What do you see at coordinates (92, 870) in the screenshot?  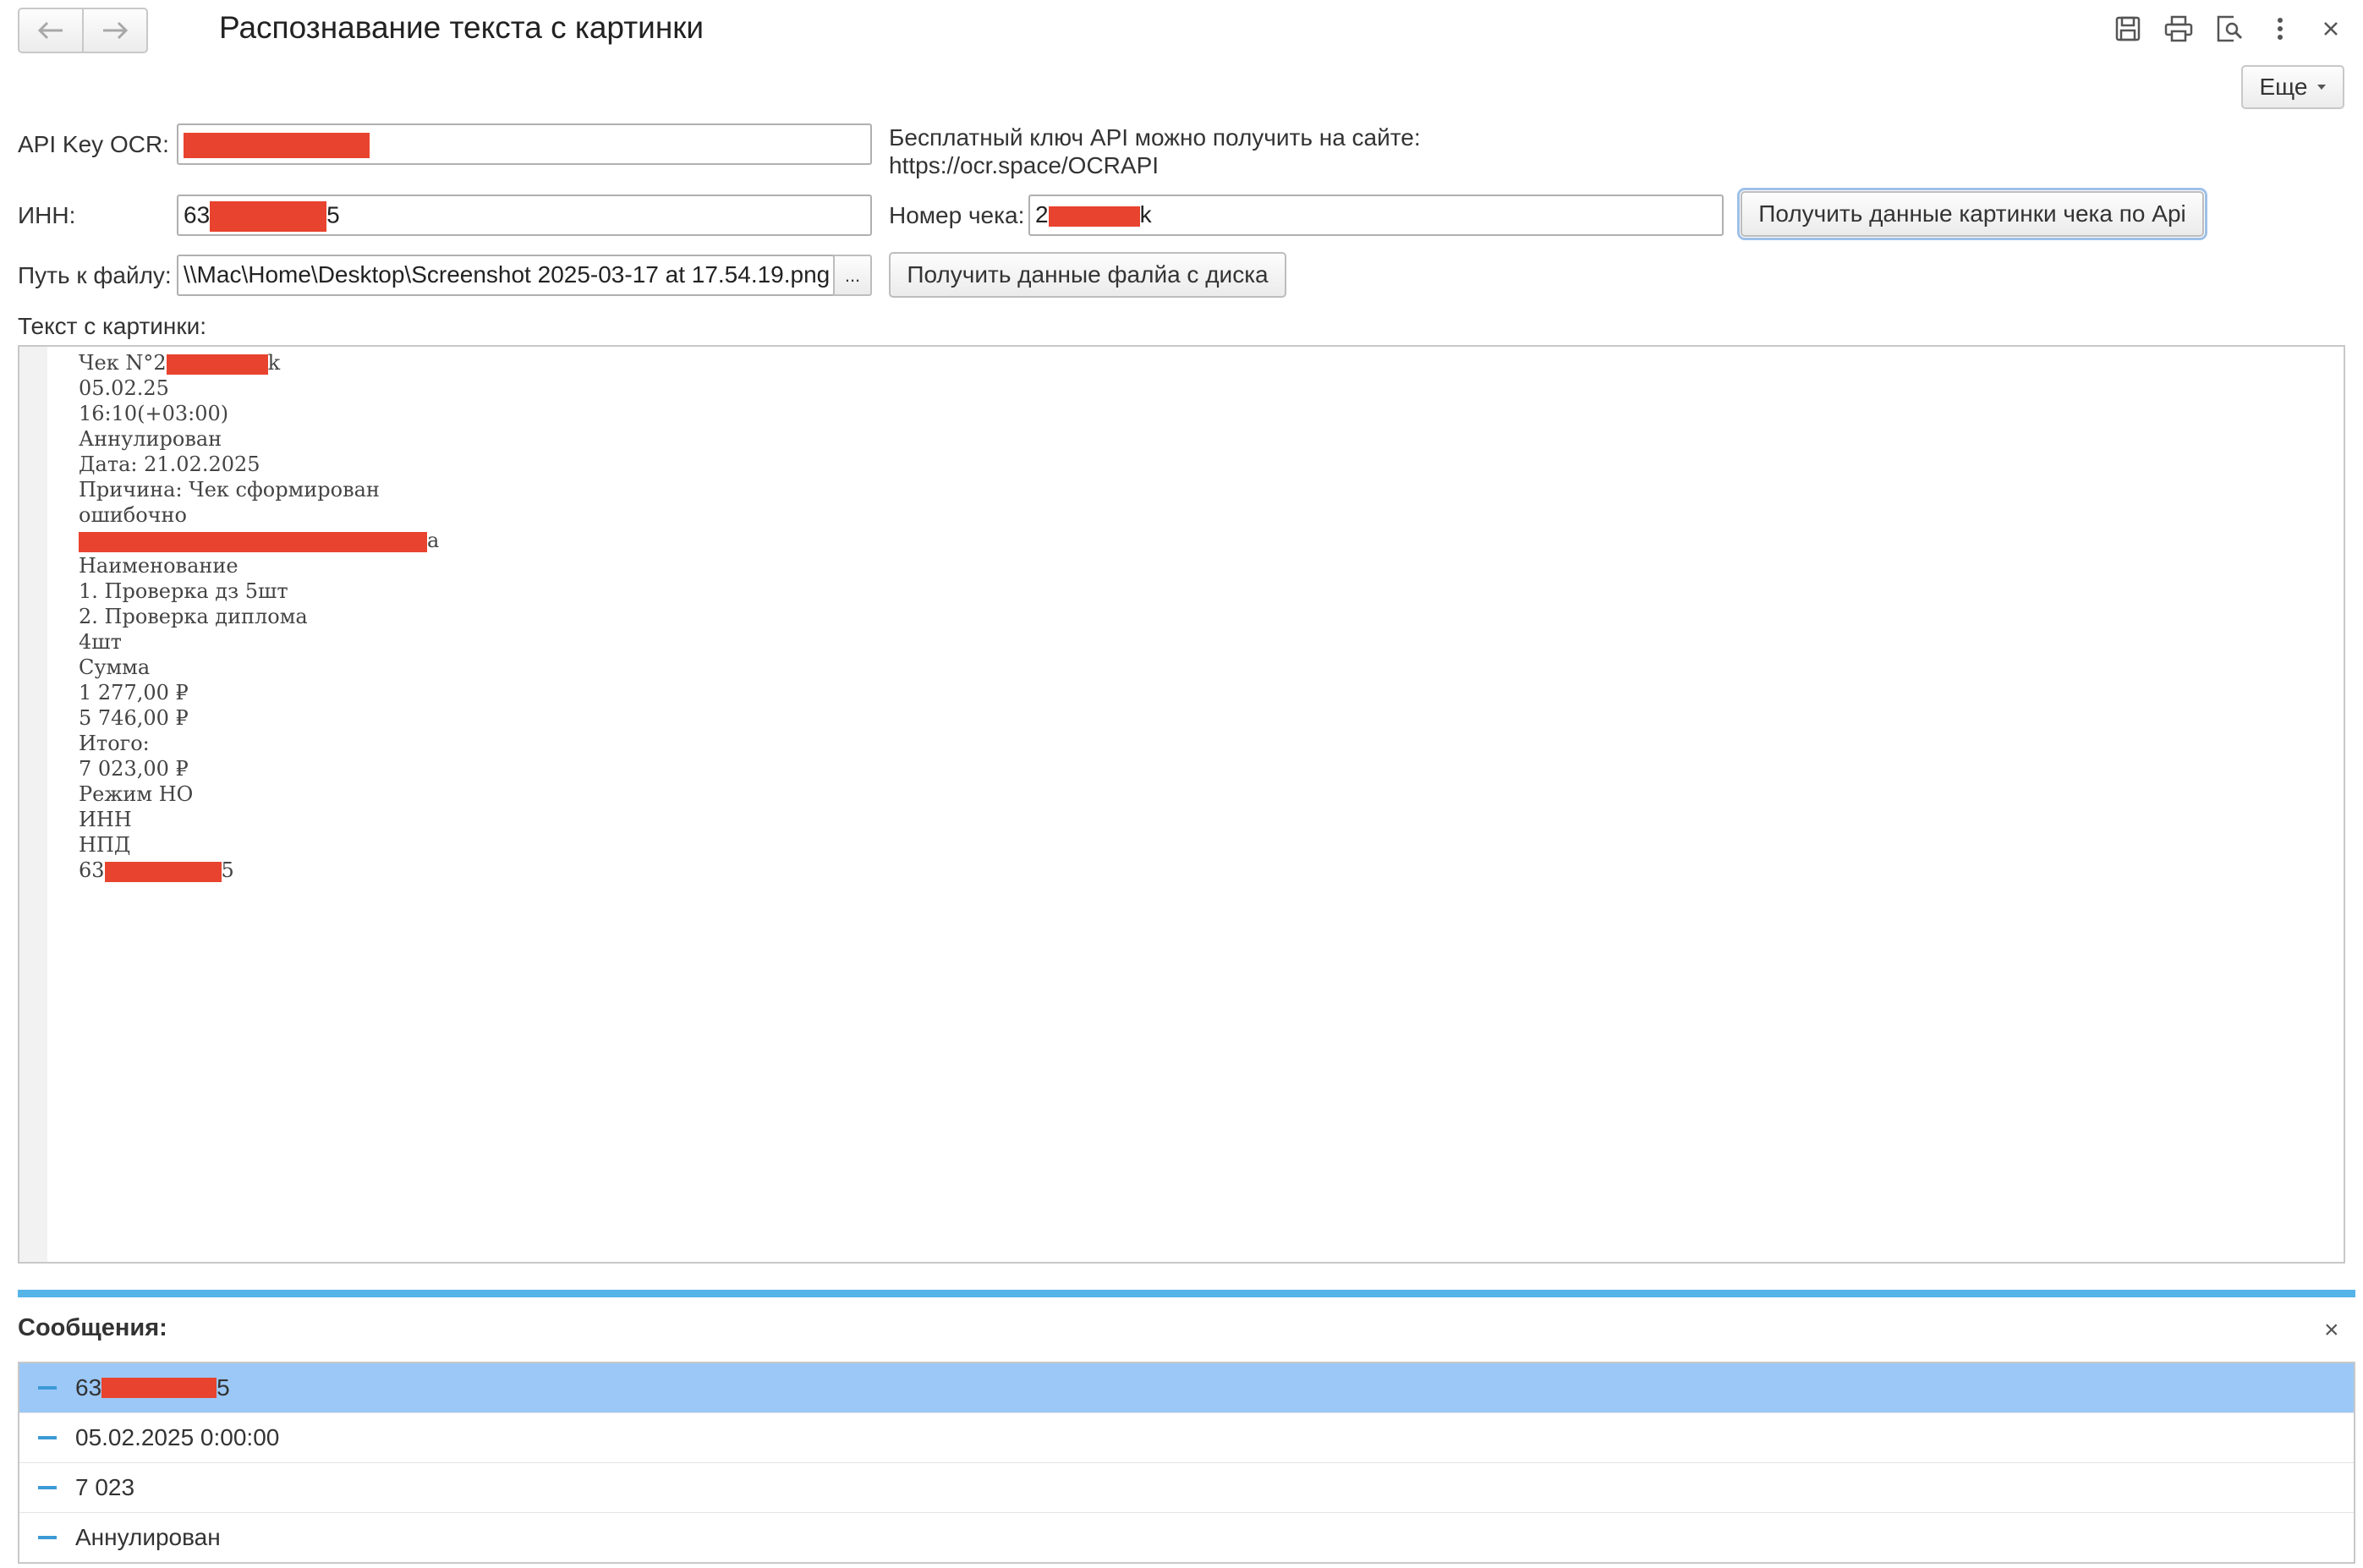 I see `ocr-inn-prefix: 63` at bounding box center [92, 870].